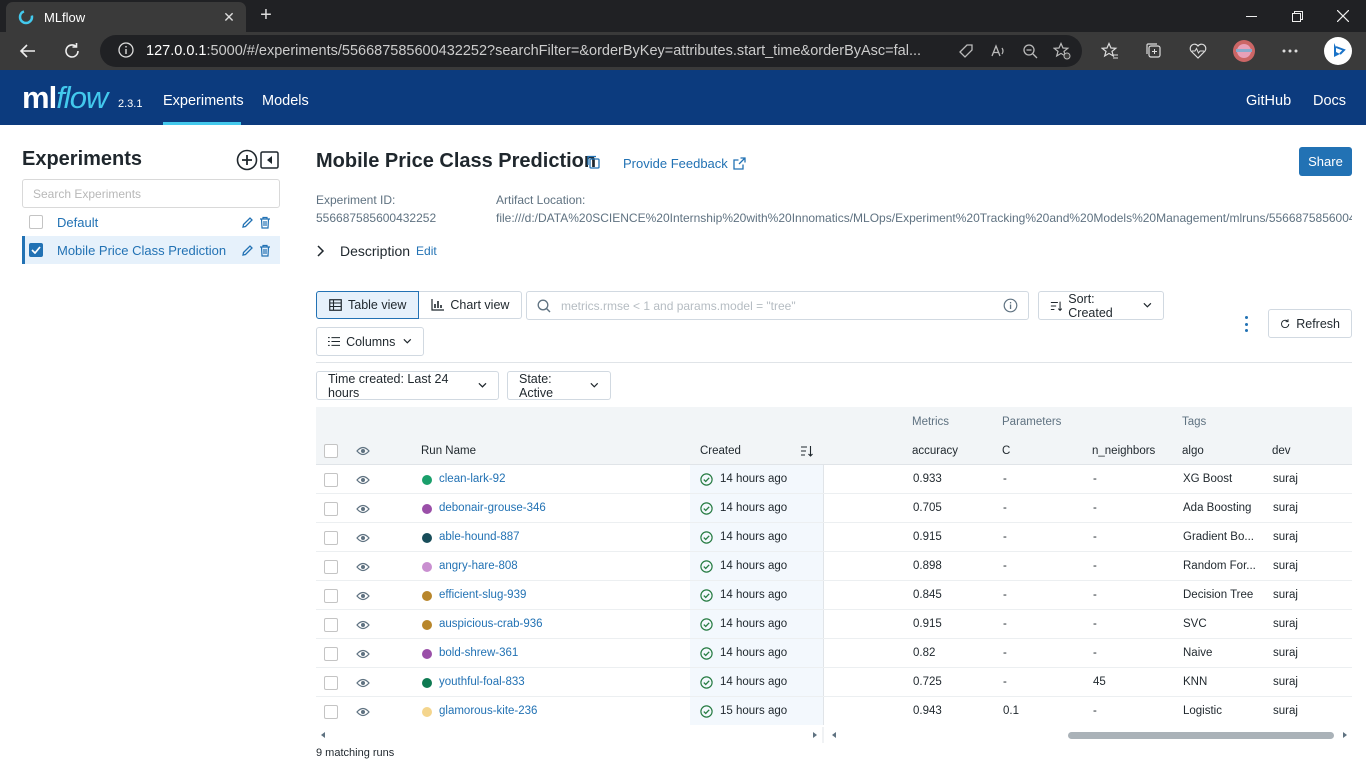  What do you see at coordinates (1290, 51) in the screenshot?
I see `more-menu-icon` at bounding box center [1290, 51].